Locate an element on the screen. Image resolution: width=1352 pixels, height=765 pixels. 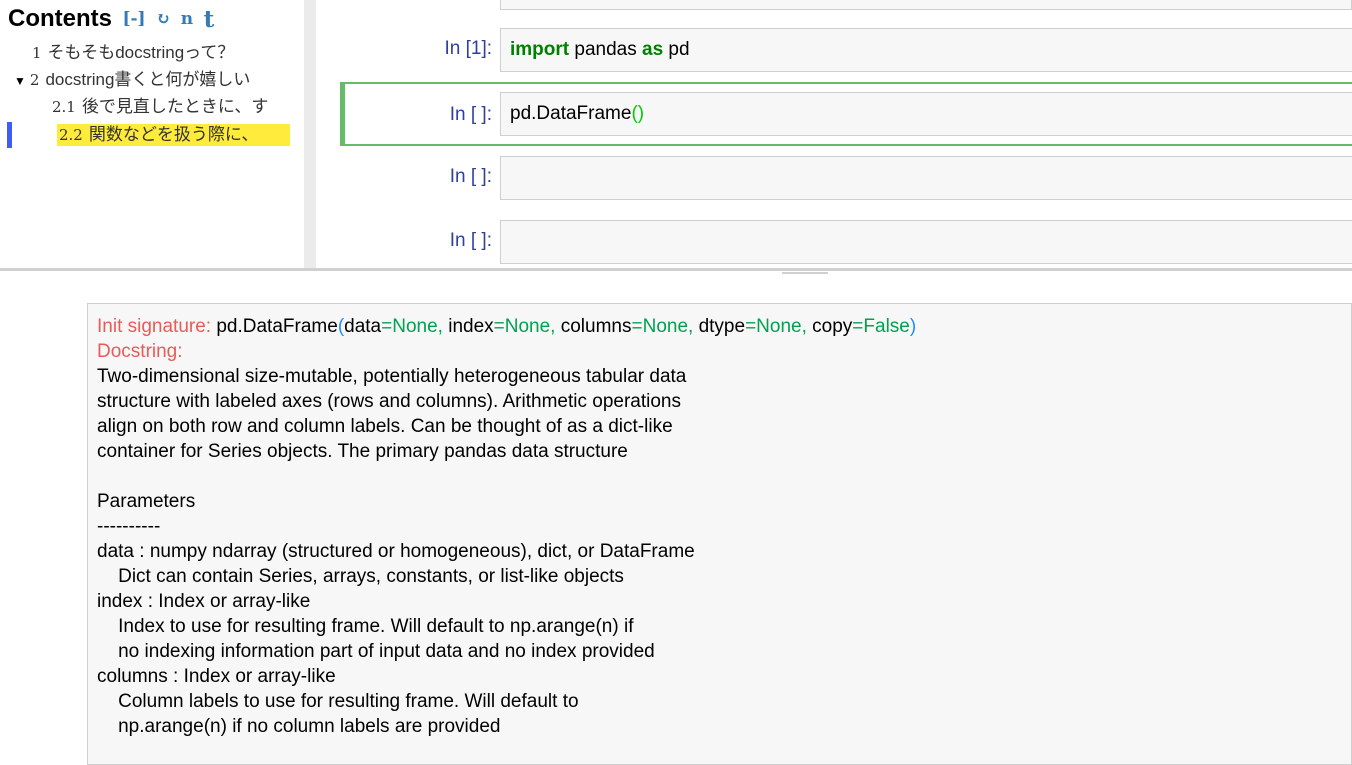
code-keyword: import is located at coordinates (540, 49).